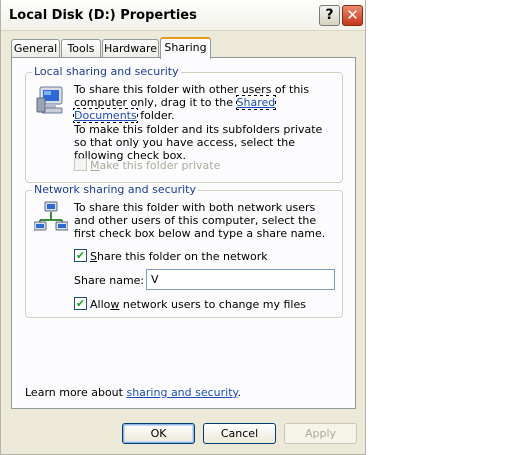  I want to click on make-private-access-key: M, so click(95, 165).